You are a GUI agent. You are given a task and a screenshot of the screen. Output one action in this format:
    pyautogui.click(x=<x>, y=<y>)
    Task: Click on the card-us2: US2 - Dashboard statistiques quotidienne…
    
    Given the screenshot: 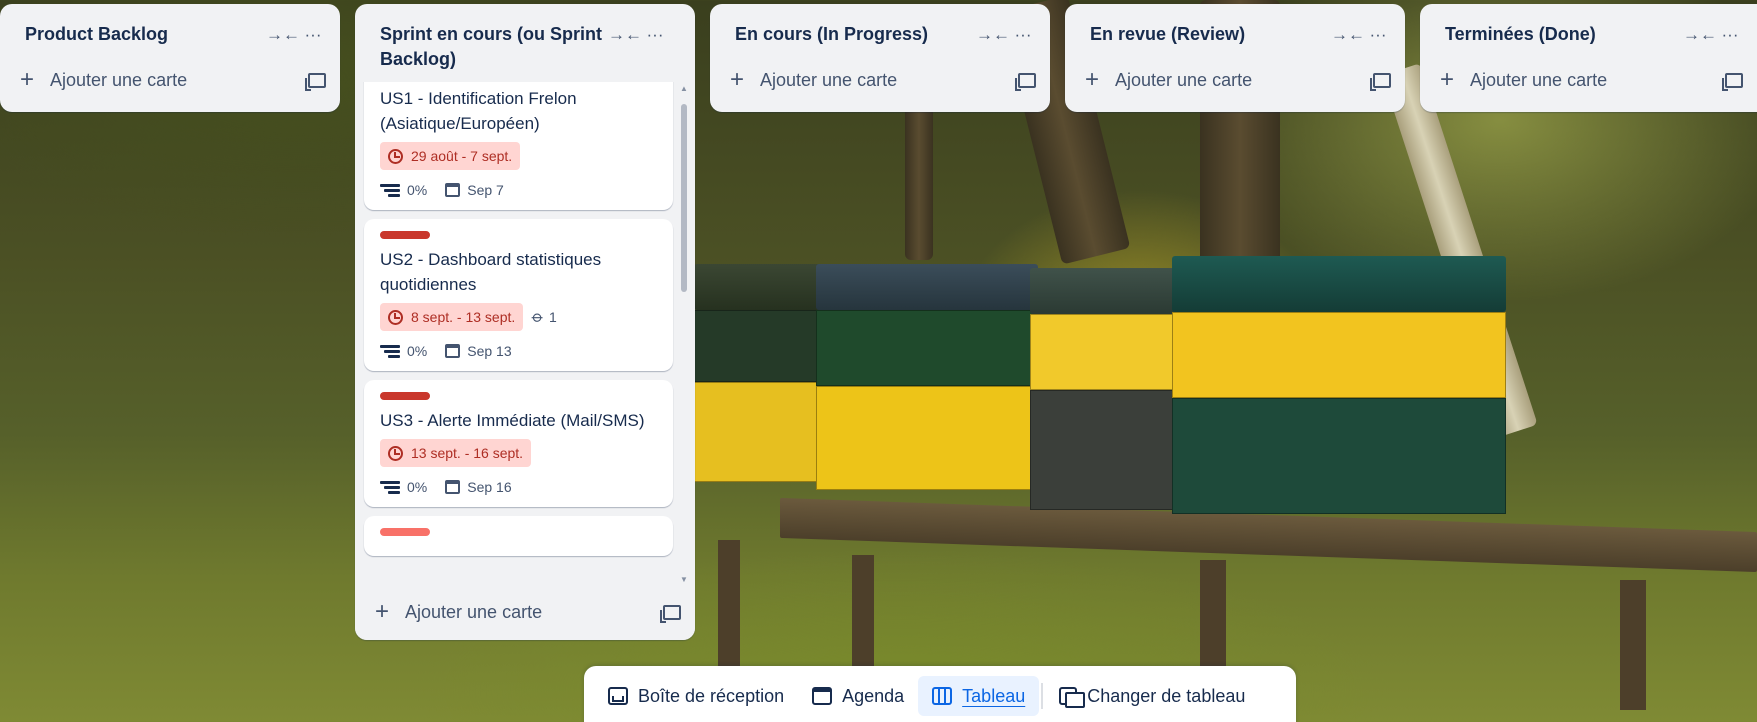 What is the action you would take?
    pyautogui.click(x=518, y=295)
    